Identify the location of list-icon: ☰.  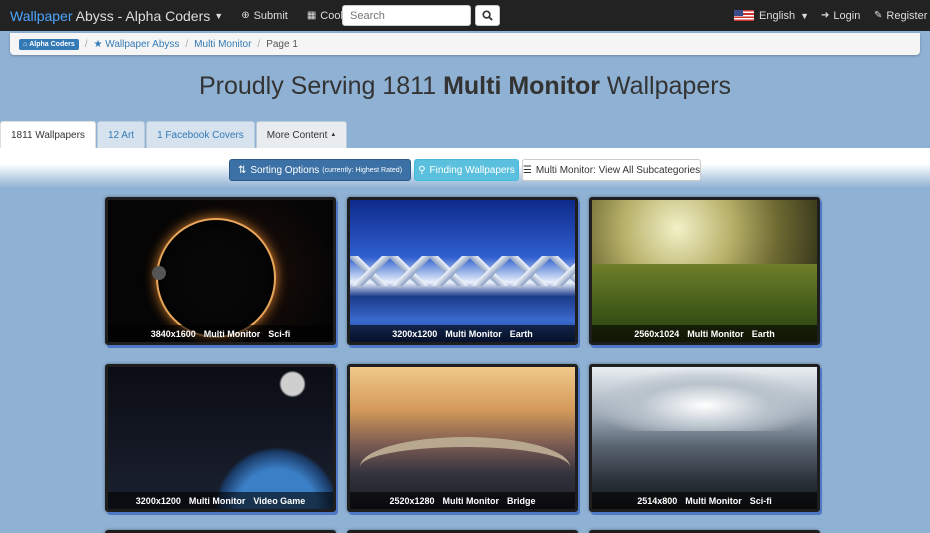
(527, 170).